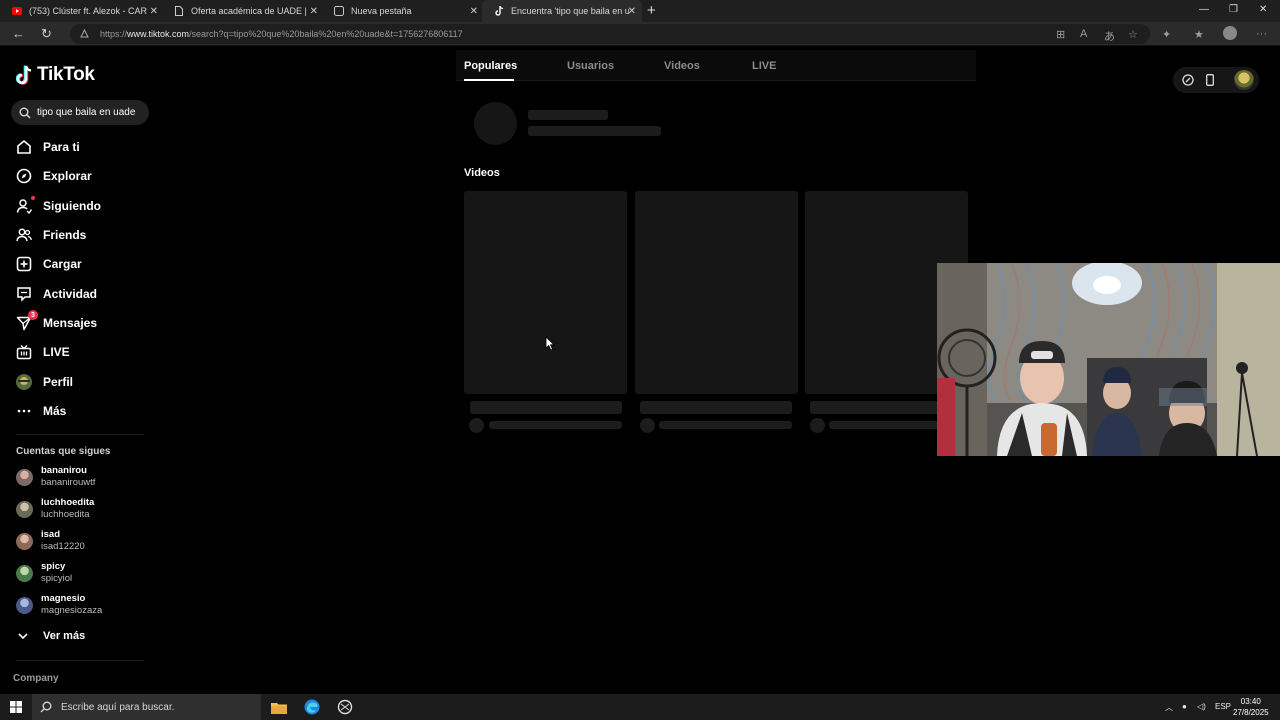  Describe the element at coordinates (41, 411) in the screenshot. I see `sidebar-item-mas: Más` at that location.